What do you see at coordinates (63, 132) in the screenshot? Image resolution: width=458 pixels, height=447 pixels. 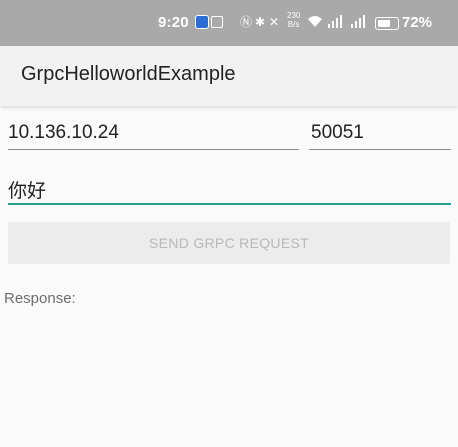 I see `host-input-value: 10.136.10.24` at bounding box center [63, 132].